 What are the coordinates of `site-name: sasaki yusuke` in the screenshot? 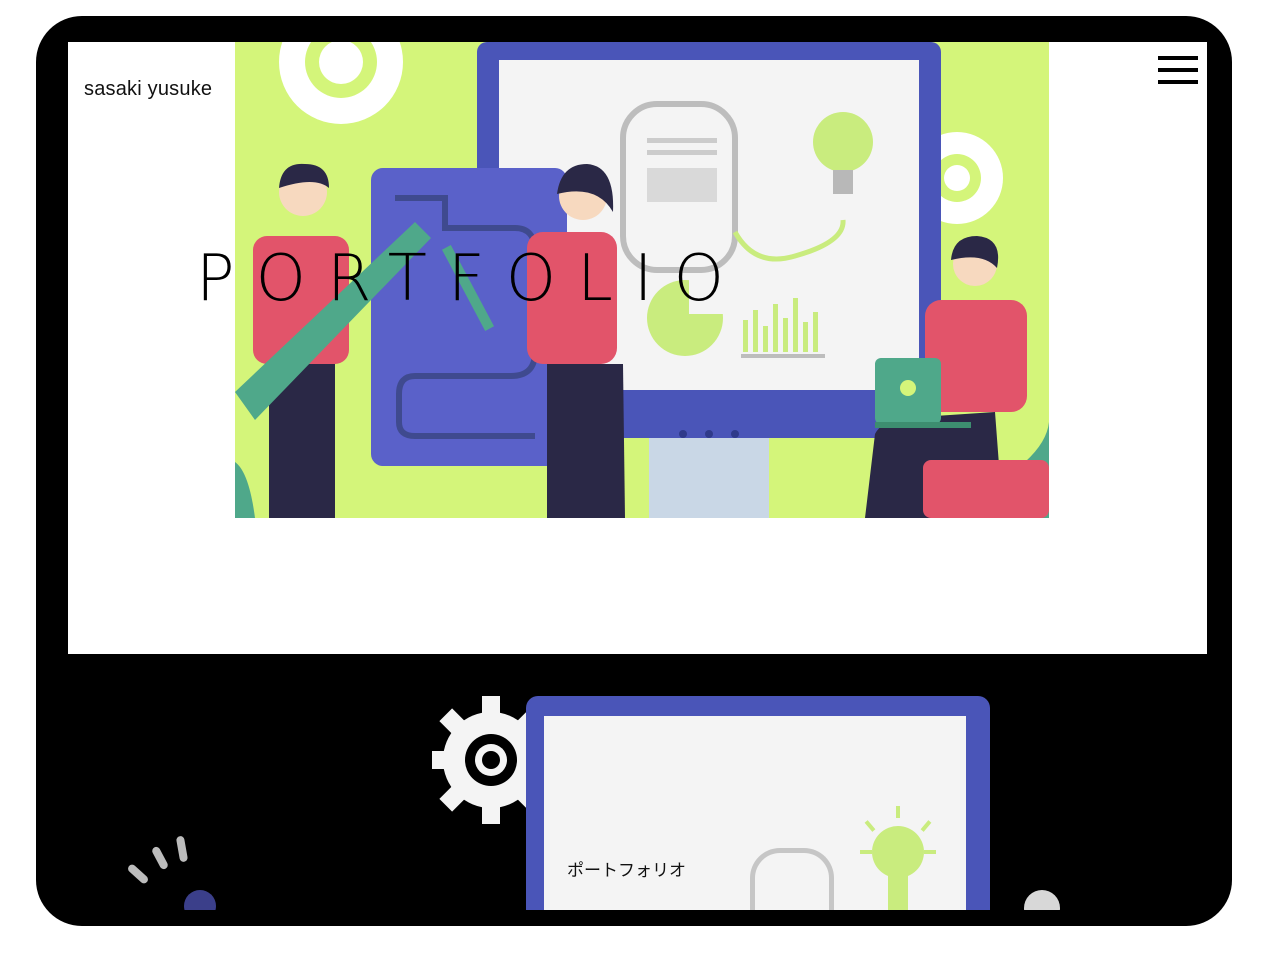 It's located at (148, 89).